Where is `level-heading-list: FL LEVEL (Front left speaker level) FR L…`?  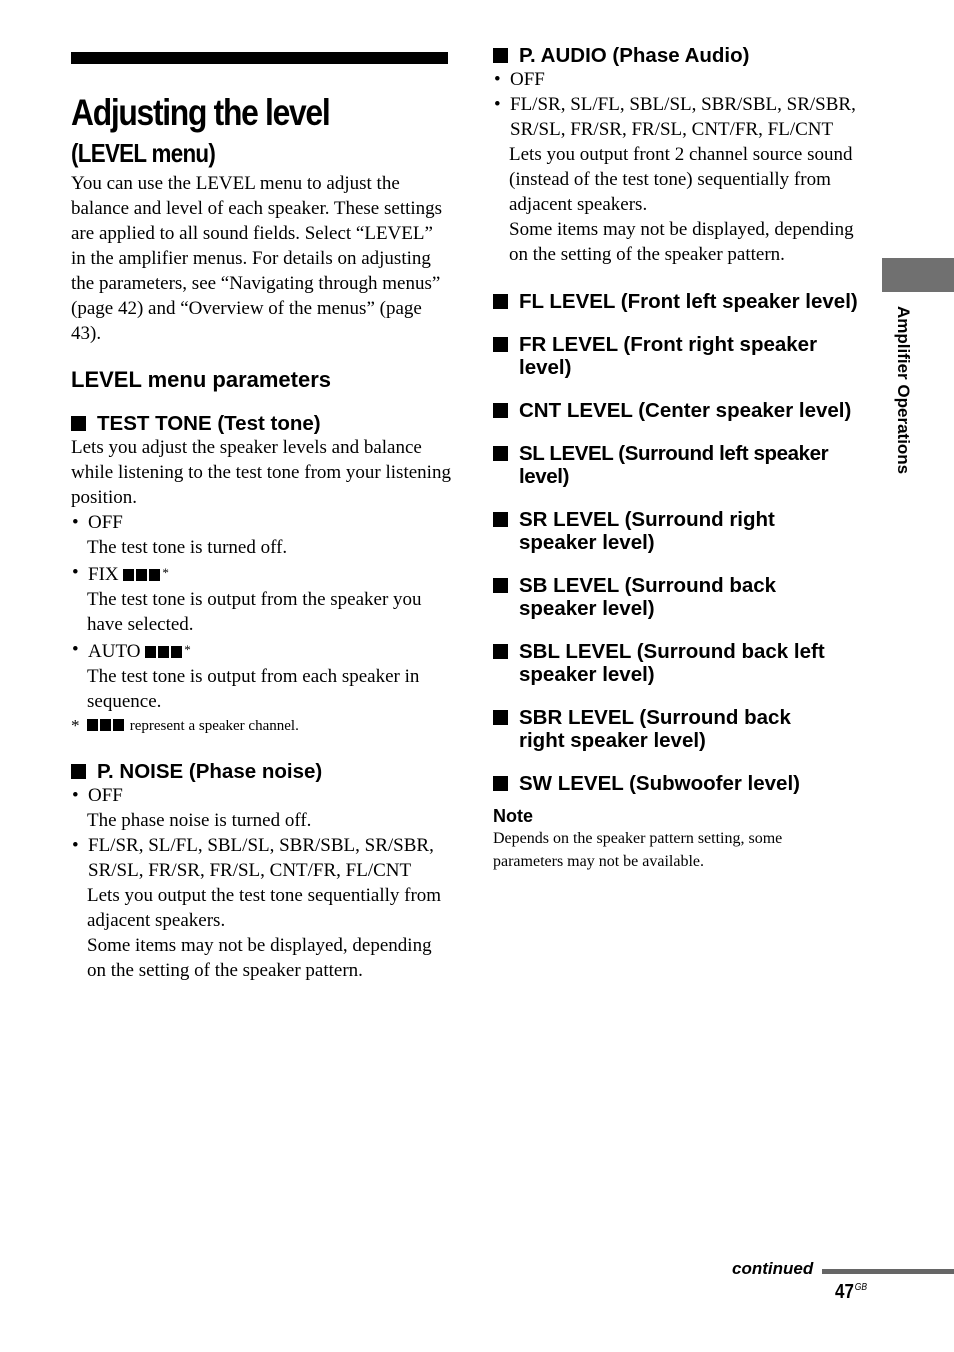 level-heading-list: FL LEVEL (Front left speaker level) FR L… is located at coordinates (683, 542).